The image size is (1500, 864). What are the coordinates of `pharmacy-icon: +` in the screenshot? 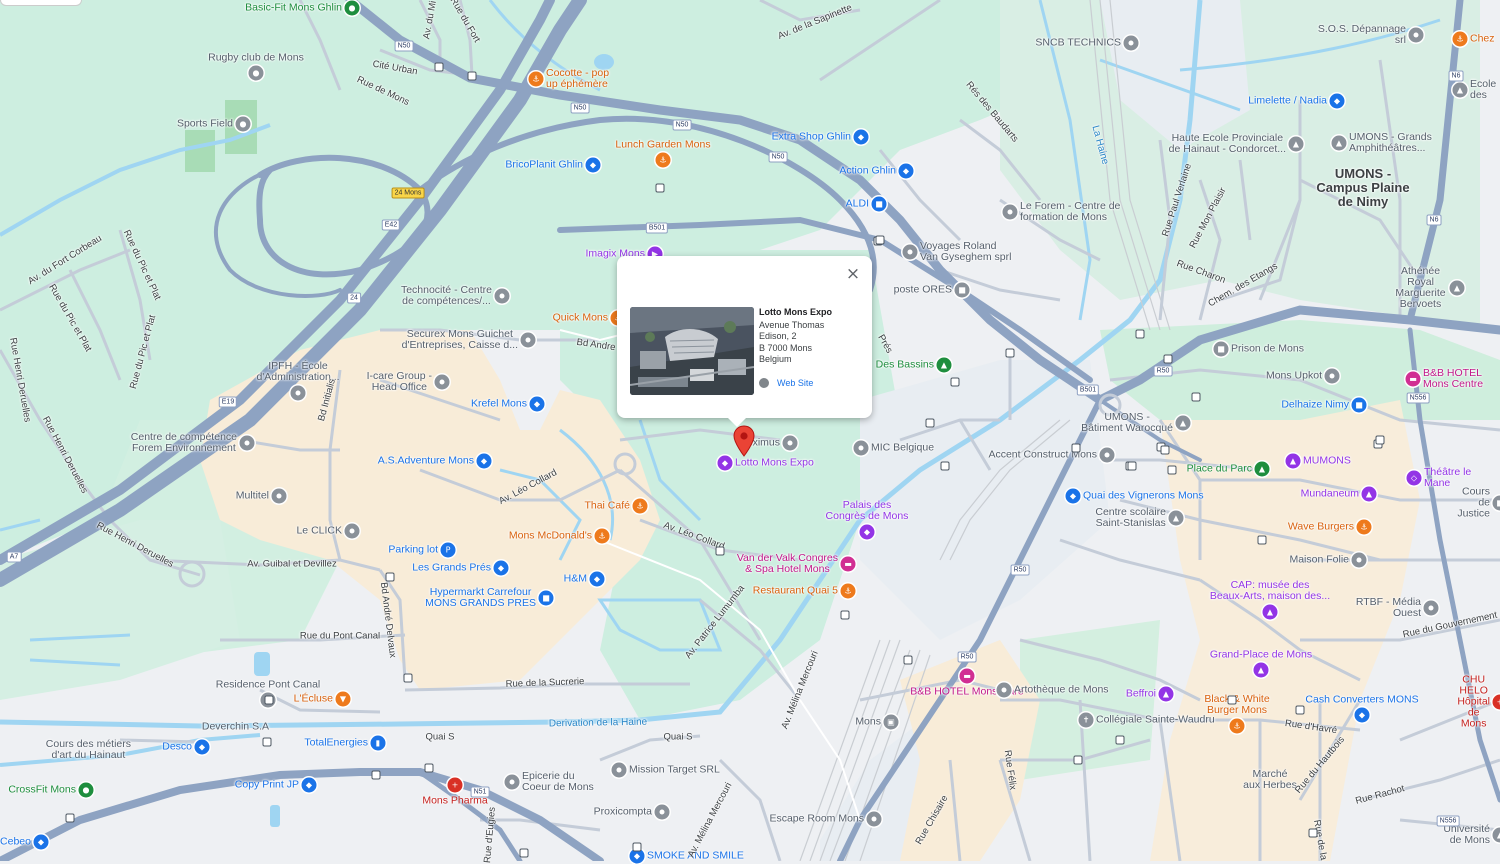 It's located at (455, 785).